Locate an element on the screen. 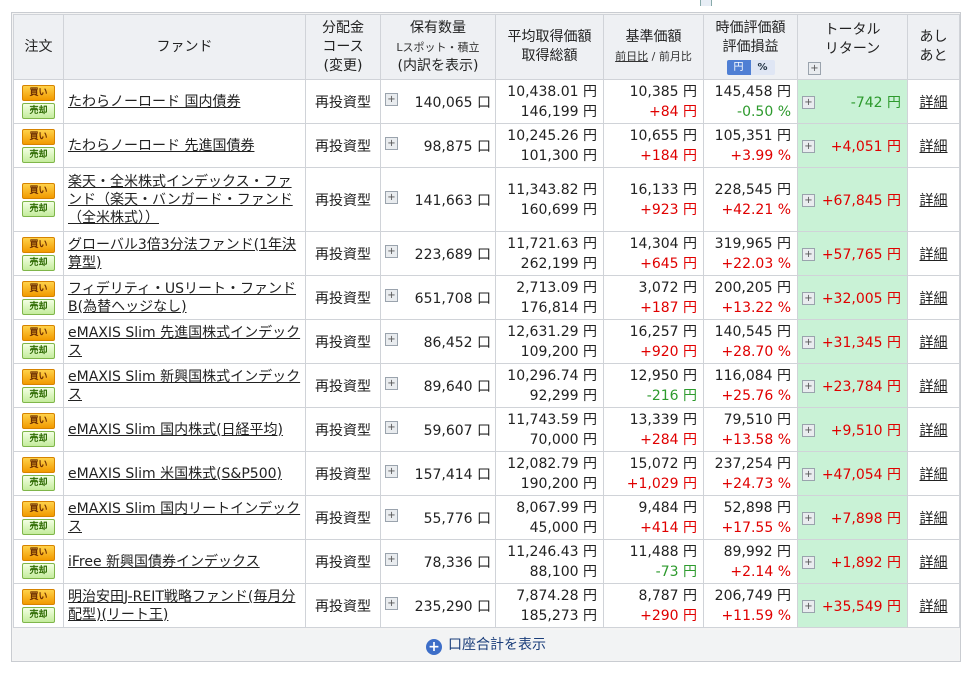 This screenshot has height=685, width=971. base-price: 16,257 円 is located at coordinates (663, 331).